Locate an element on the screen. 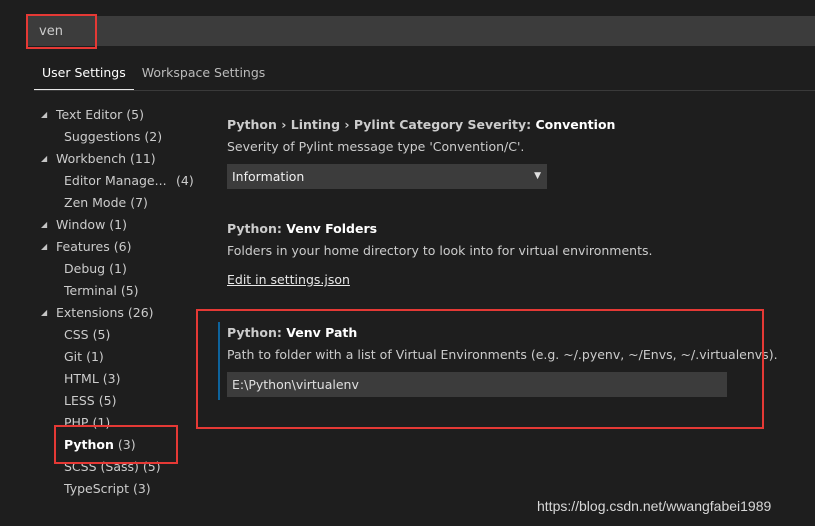  dropdown-arrow-icon: ▼ is located at coordinates (537, 176).